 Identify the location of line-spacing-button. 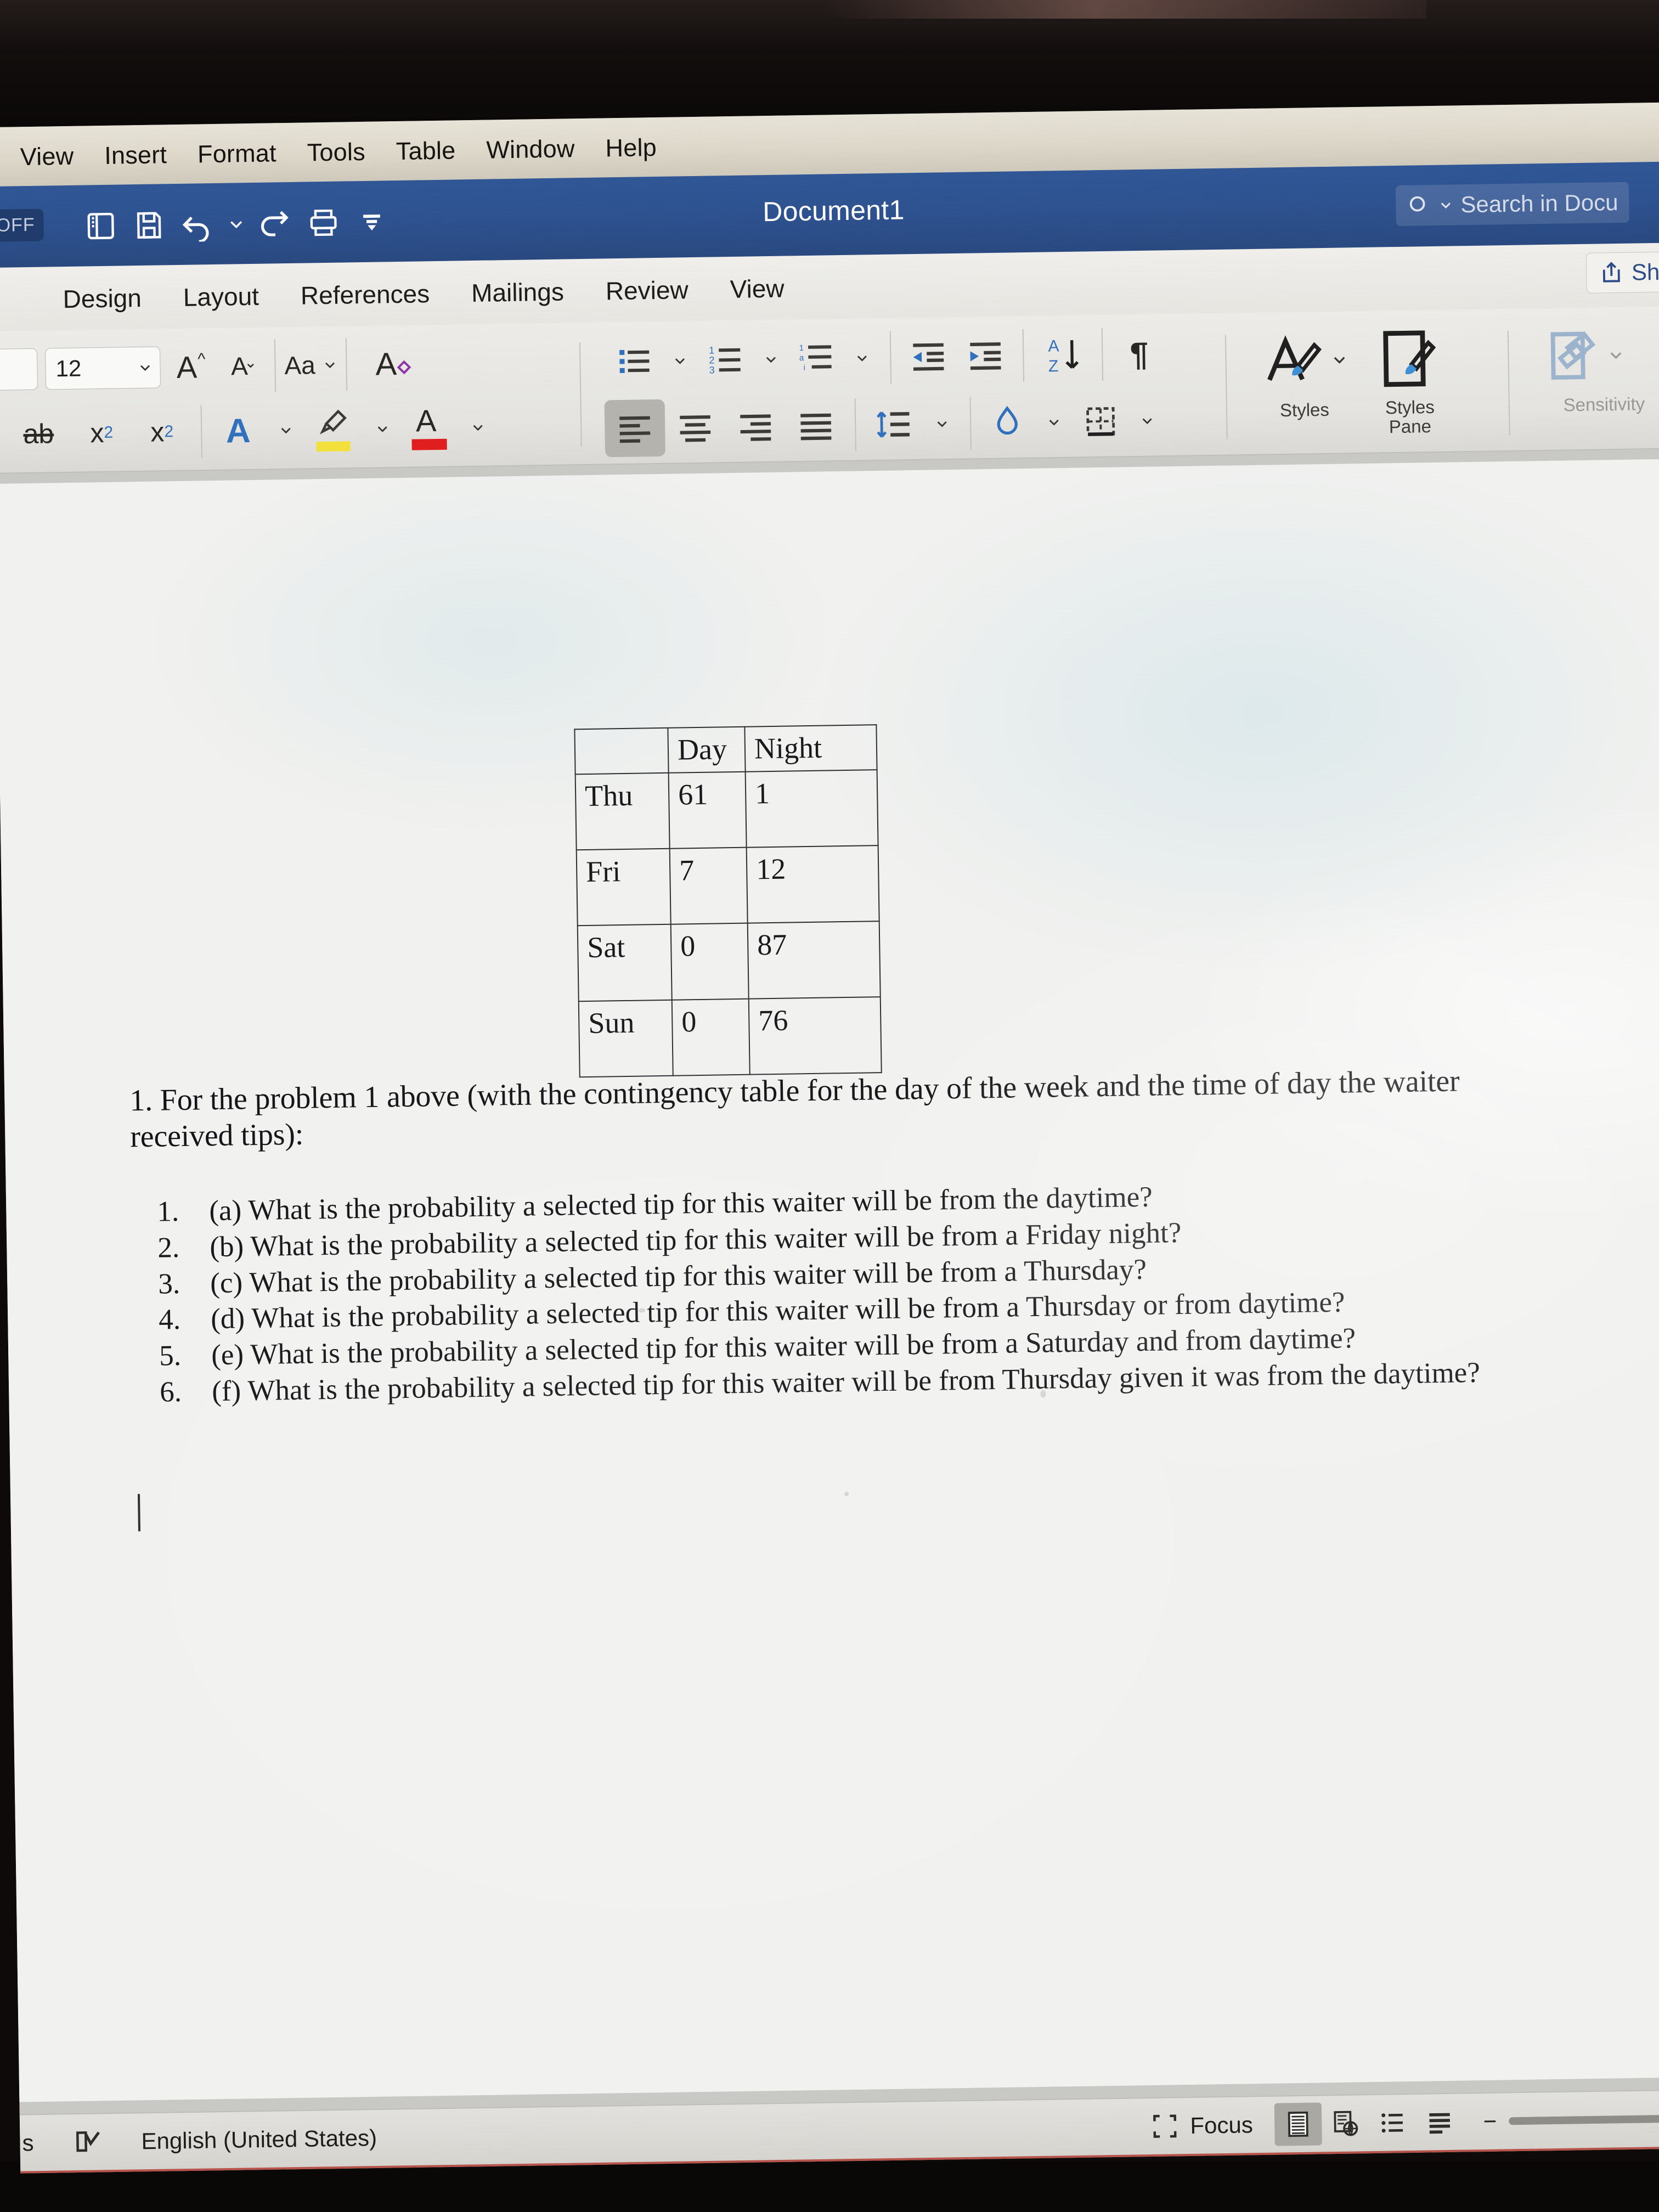
(894, 424).